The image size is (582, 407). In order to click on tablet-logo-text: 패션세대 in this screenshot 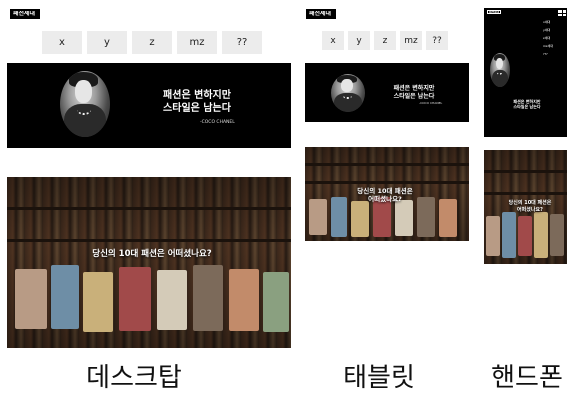, I will do `click(320, 13)`.